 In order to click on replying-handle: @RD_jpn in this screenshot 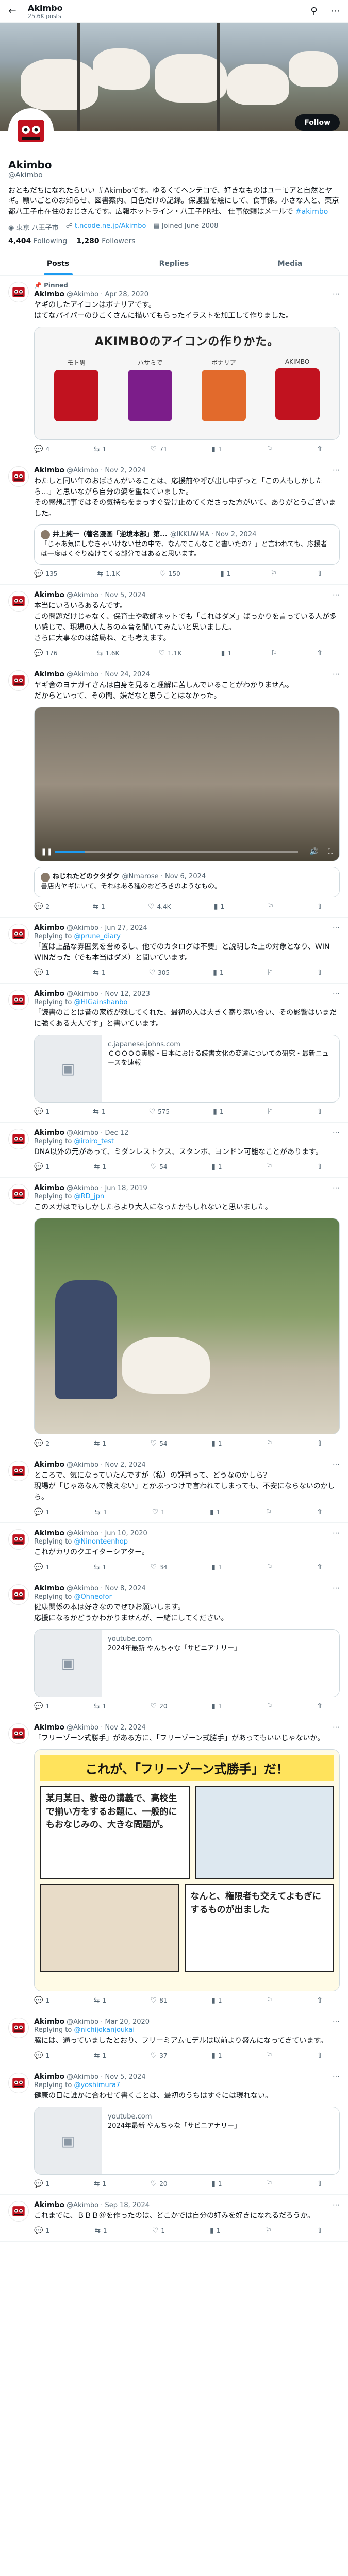, I will do `click(89, 1196)`.